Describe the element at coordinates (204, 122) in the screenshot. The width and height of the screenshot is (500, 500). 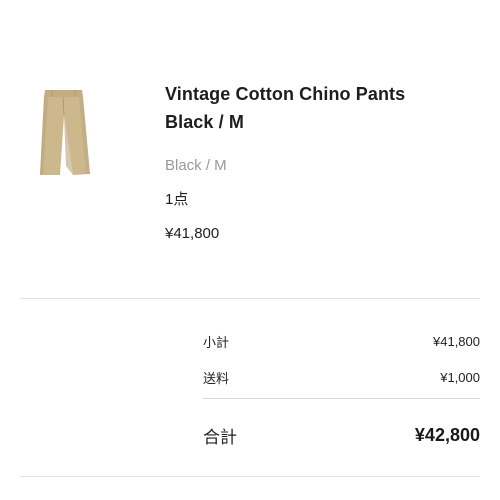
I see `product-name-line2: Black / M` at that location.